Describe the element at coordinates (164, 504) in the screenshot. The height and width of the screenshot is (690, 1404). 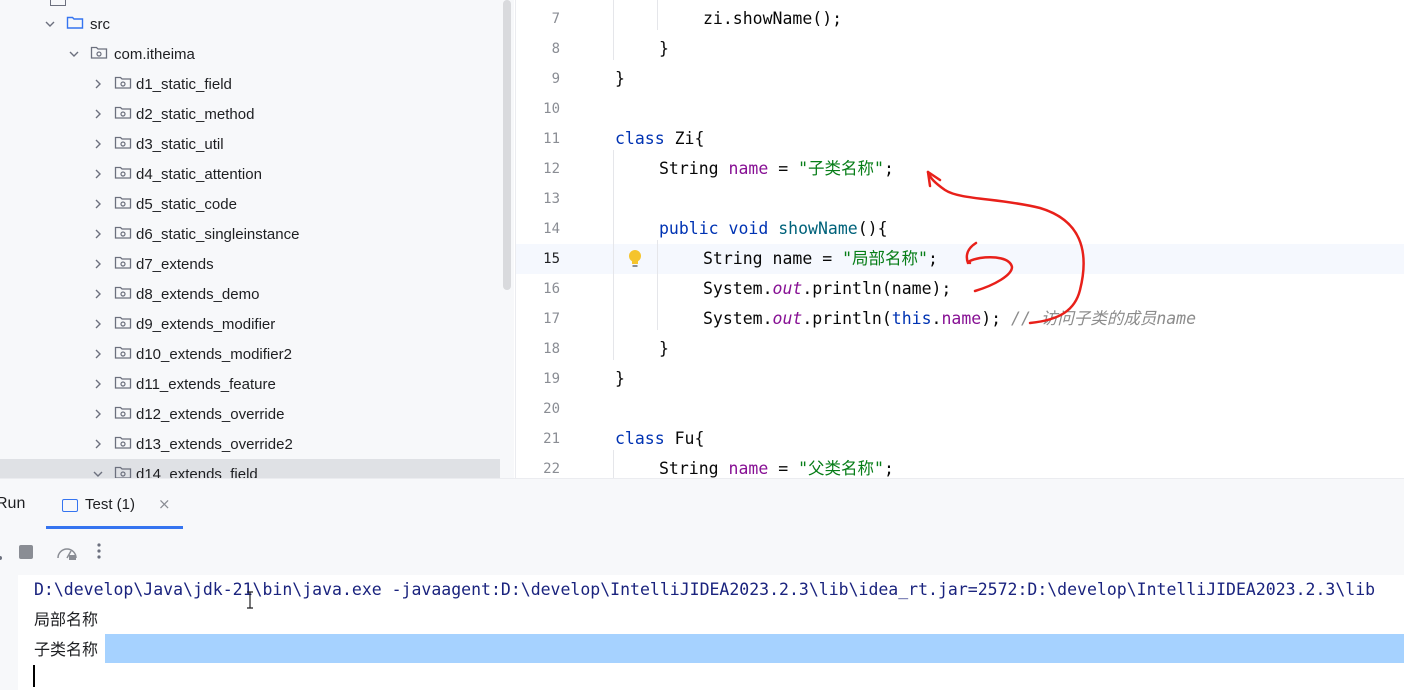
I see `close-icon: ×` at that location.